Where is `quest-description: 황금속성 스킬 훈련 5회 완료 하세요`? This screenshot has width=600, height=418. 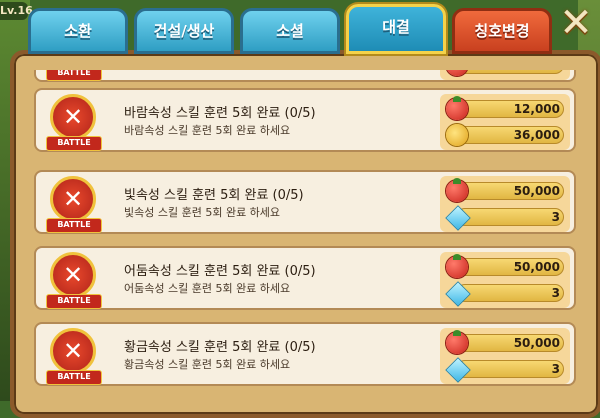 quest-description: 황금속성 스킬 훈련 5회 완료 하세요 is located at coordinates (207, 364).